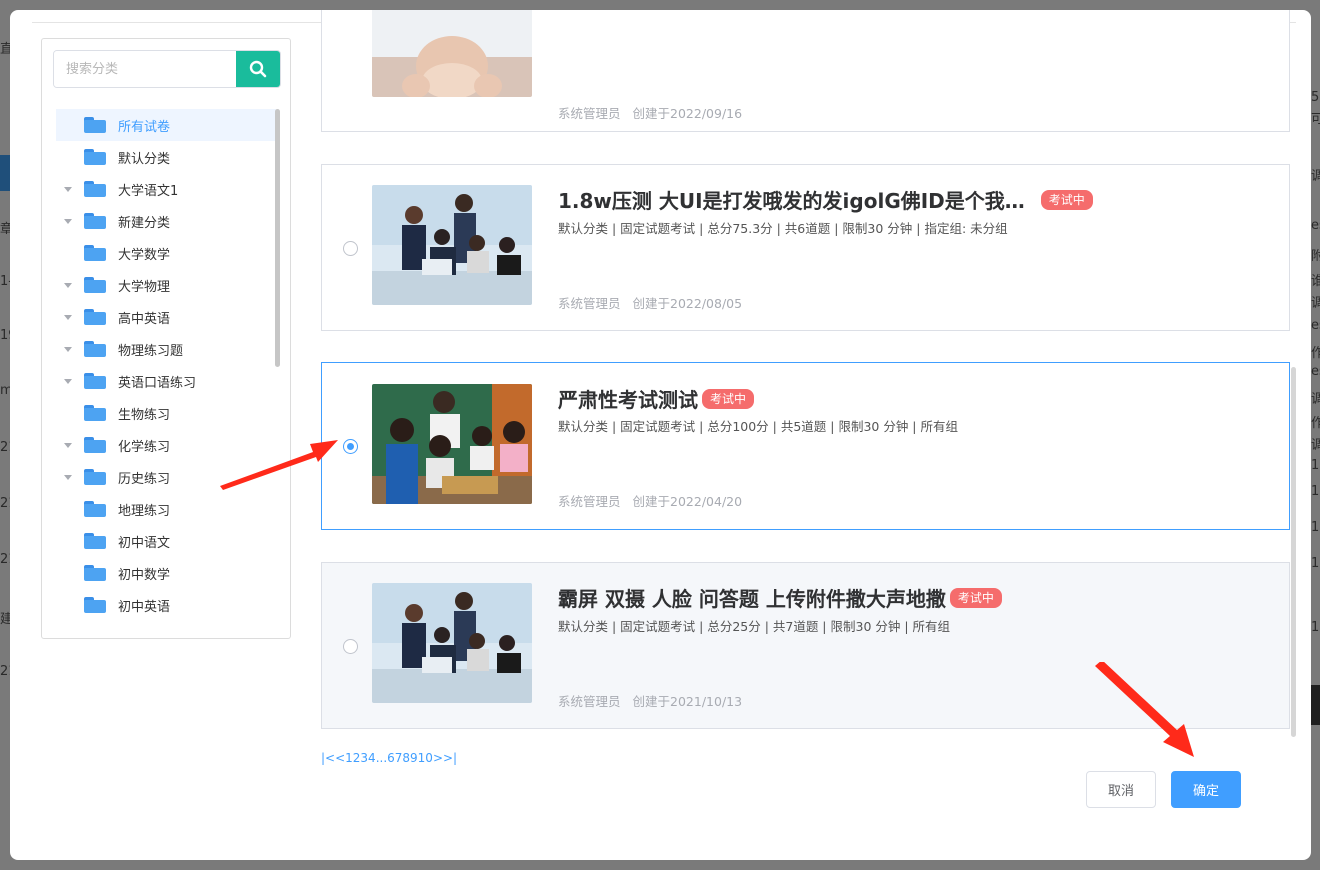 This screenshot has width=1320, height=870. What do you see at coordinates (687, 501) in the screenshot?
I see `exam-created-date: 创建于2022/04/20` at bounding box center [687, 501].